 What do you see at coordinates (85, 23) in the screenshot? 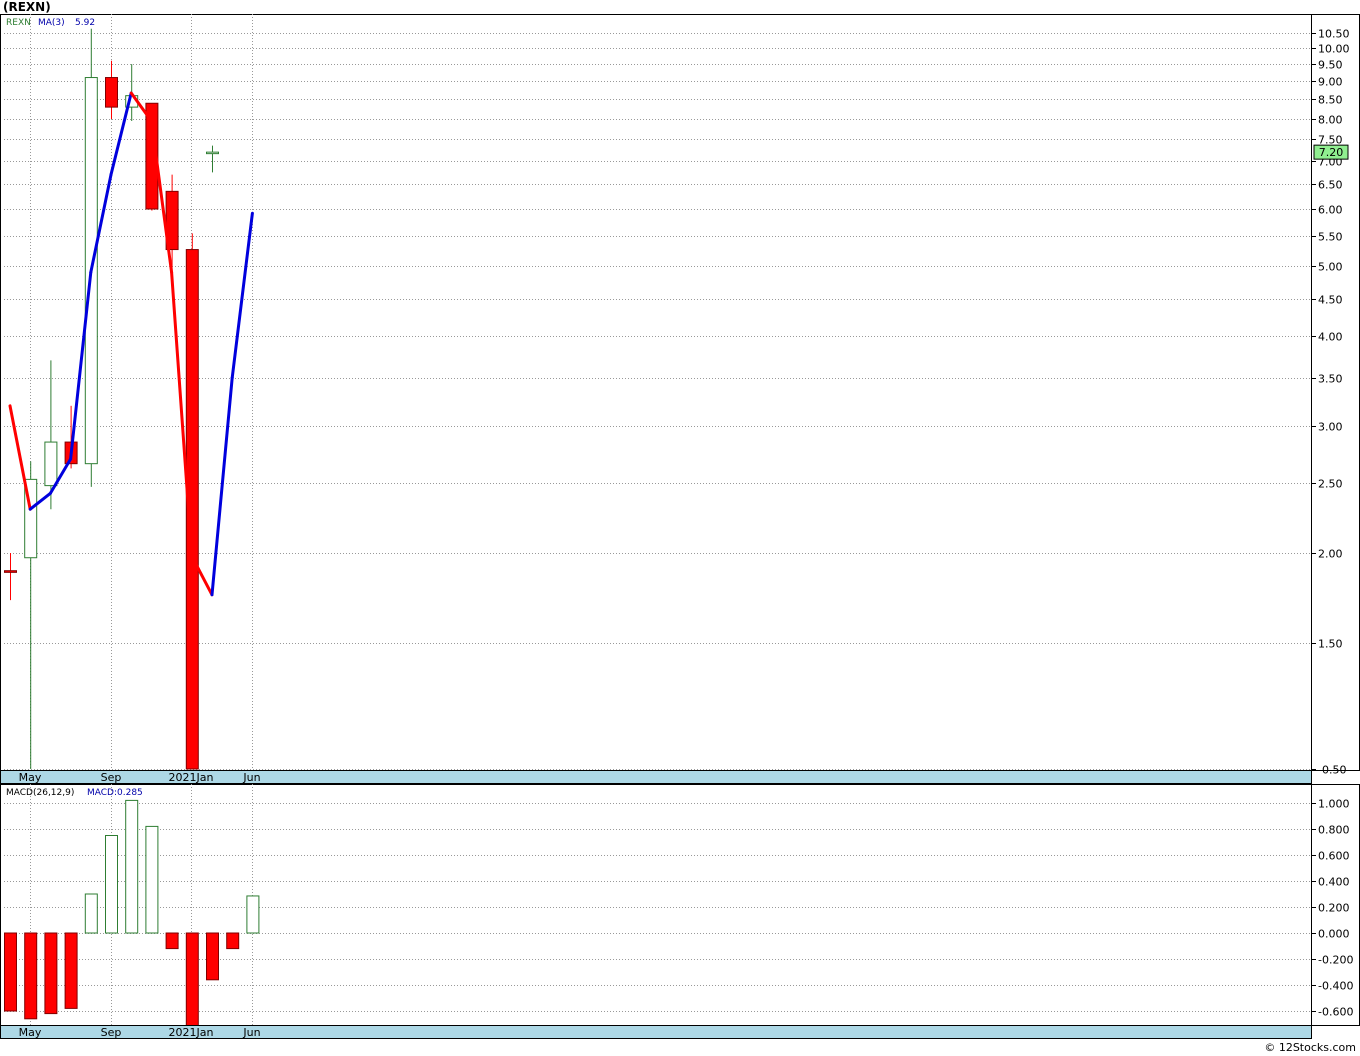
I see `legend-ma-value: 5.92` at bounding box center [85, 23].